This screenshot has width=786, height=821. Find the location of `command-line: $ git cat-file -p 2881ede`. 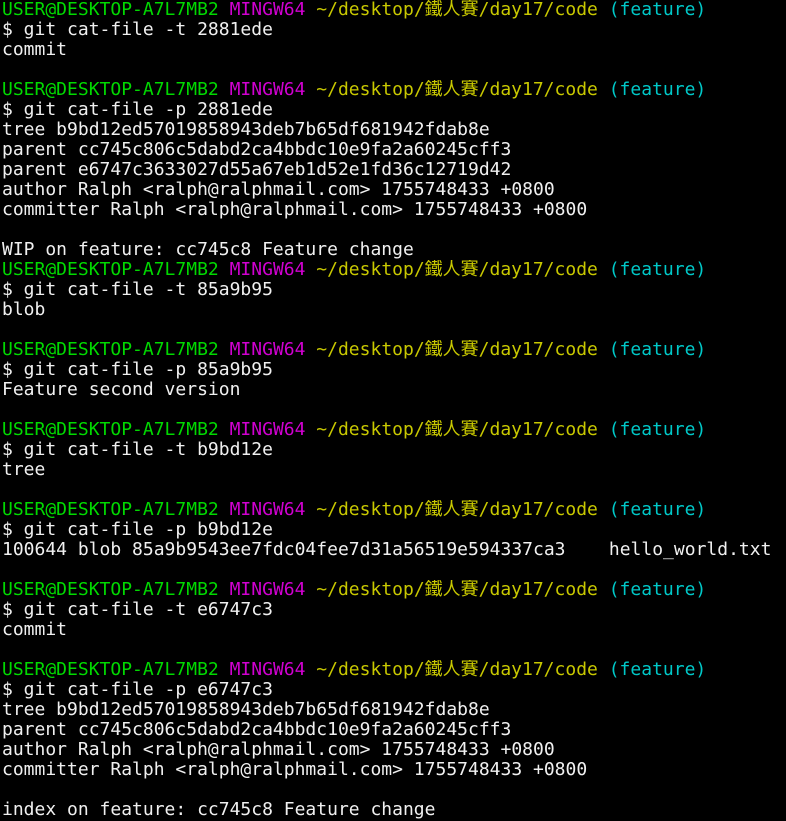

command-line: $ git cat-file -p 2881ede is located at coordinates (137, 110).